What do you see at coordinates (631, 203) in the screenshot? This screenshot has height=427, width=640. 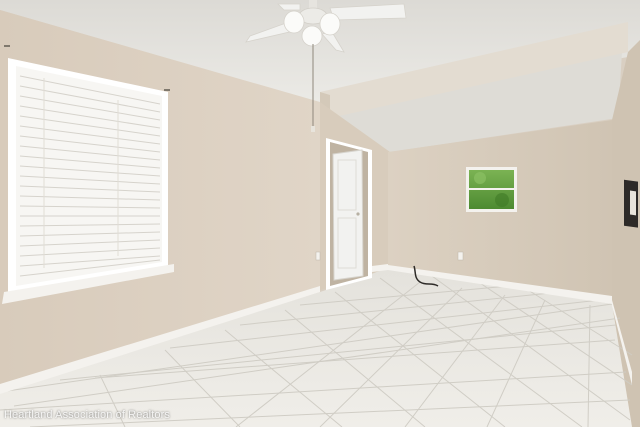 I see `wall-light-fixture-icon` at bounding box center [631, 203].